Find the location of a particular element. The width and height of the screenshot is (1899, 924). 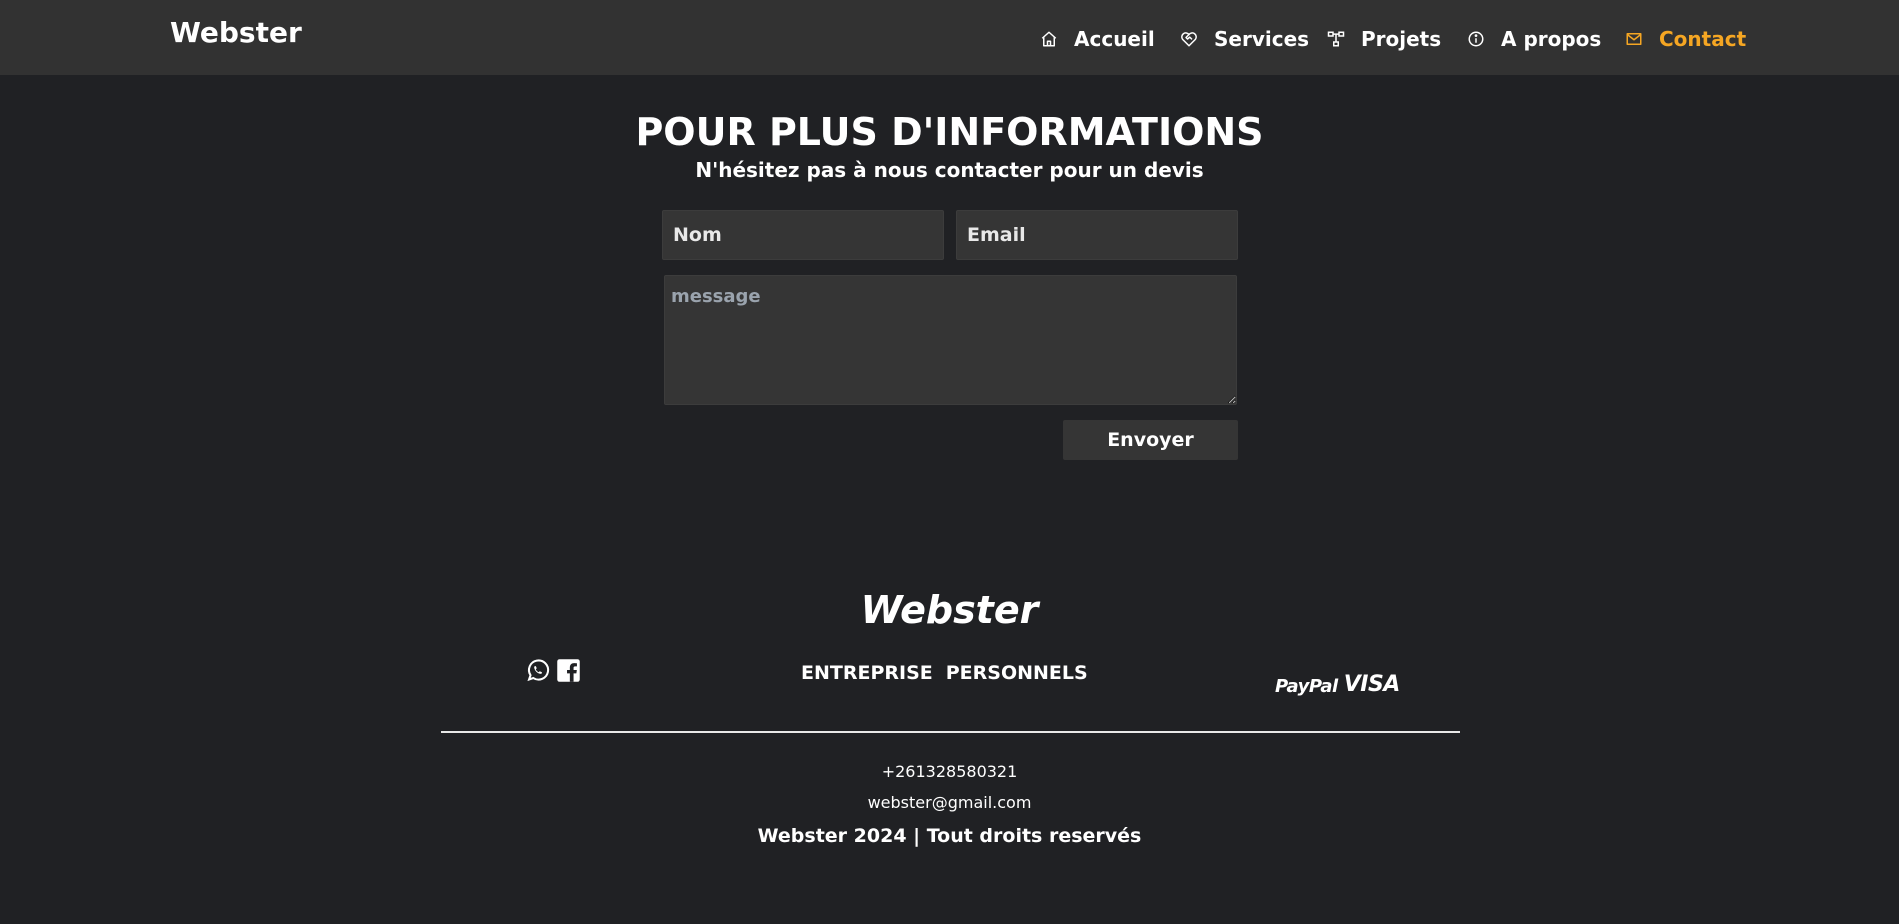

paypal-logo: PayPal is located at coordinates (1306, 686).